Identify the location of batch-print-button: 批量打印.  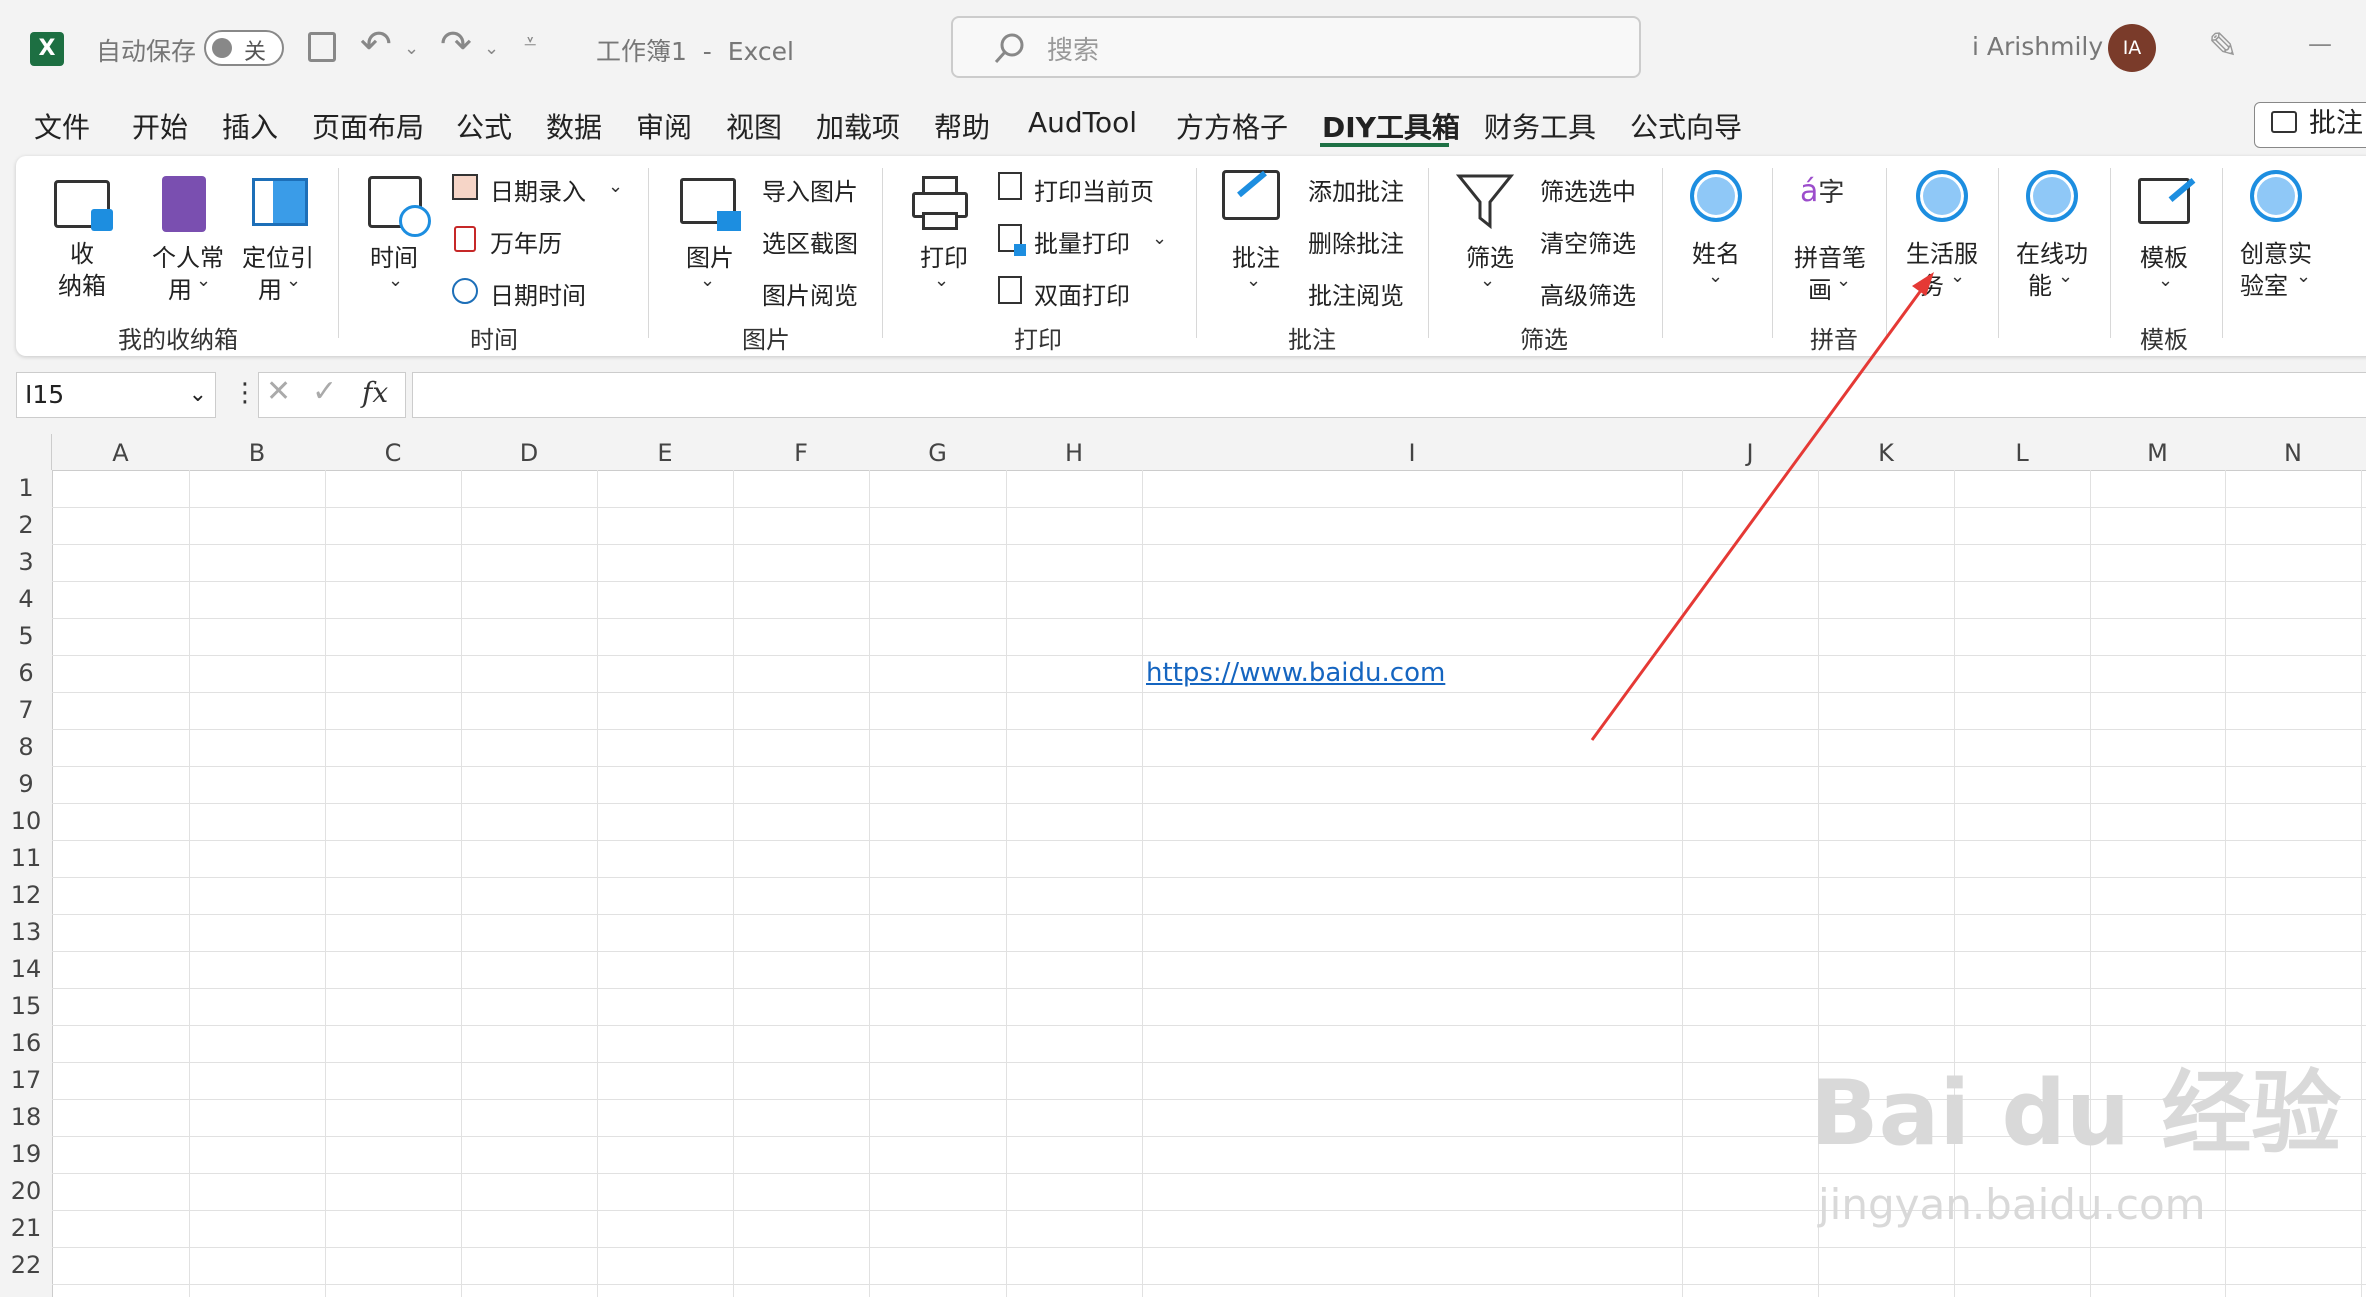
(1082, 241).